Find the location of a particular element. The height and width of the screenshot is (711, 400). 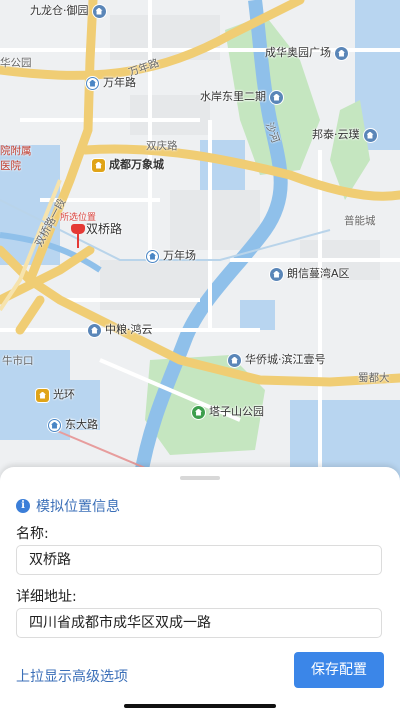

selected-location-marker: 所选位置 is located at coordinates (78, 230).